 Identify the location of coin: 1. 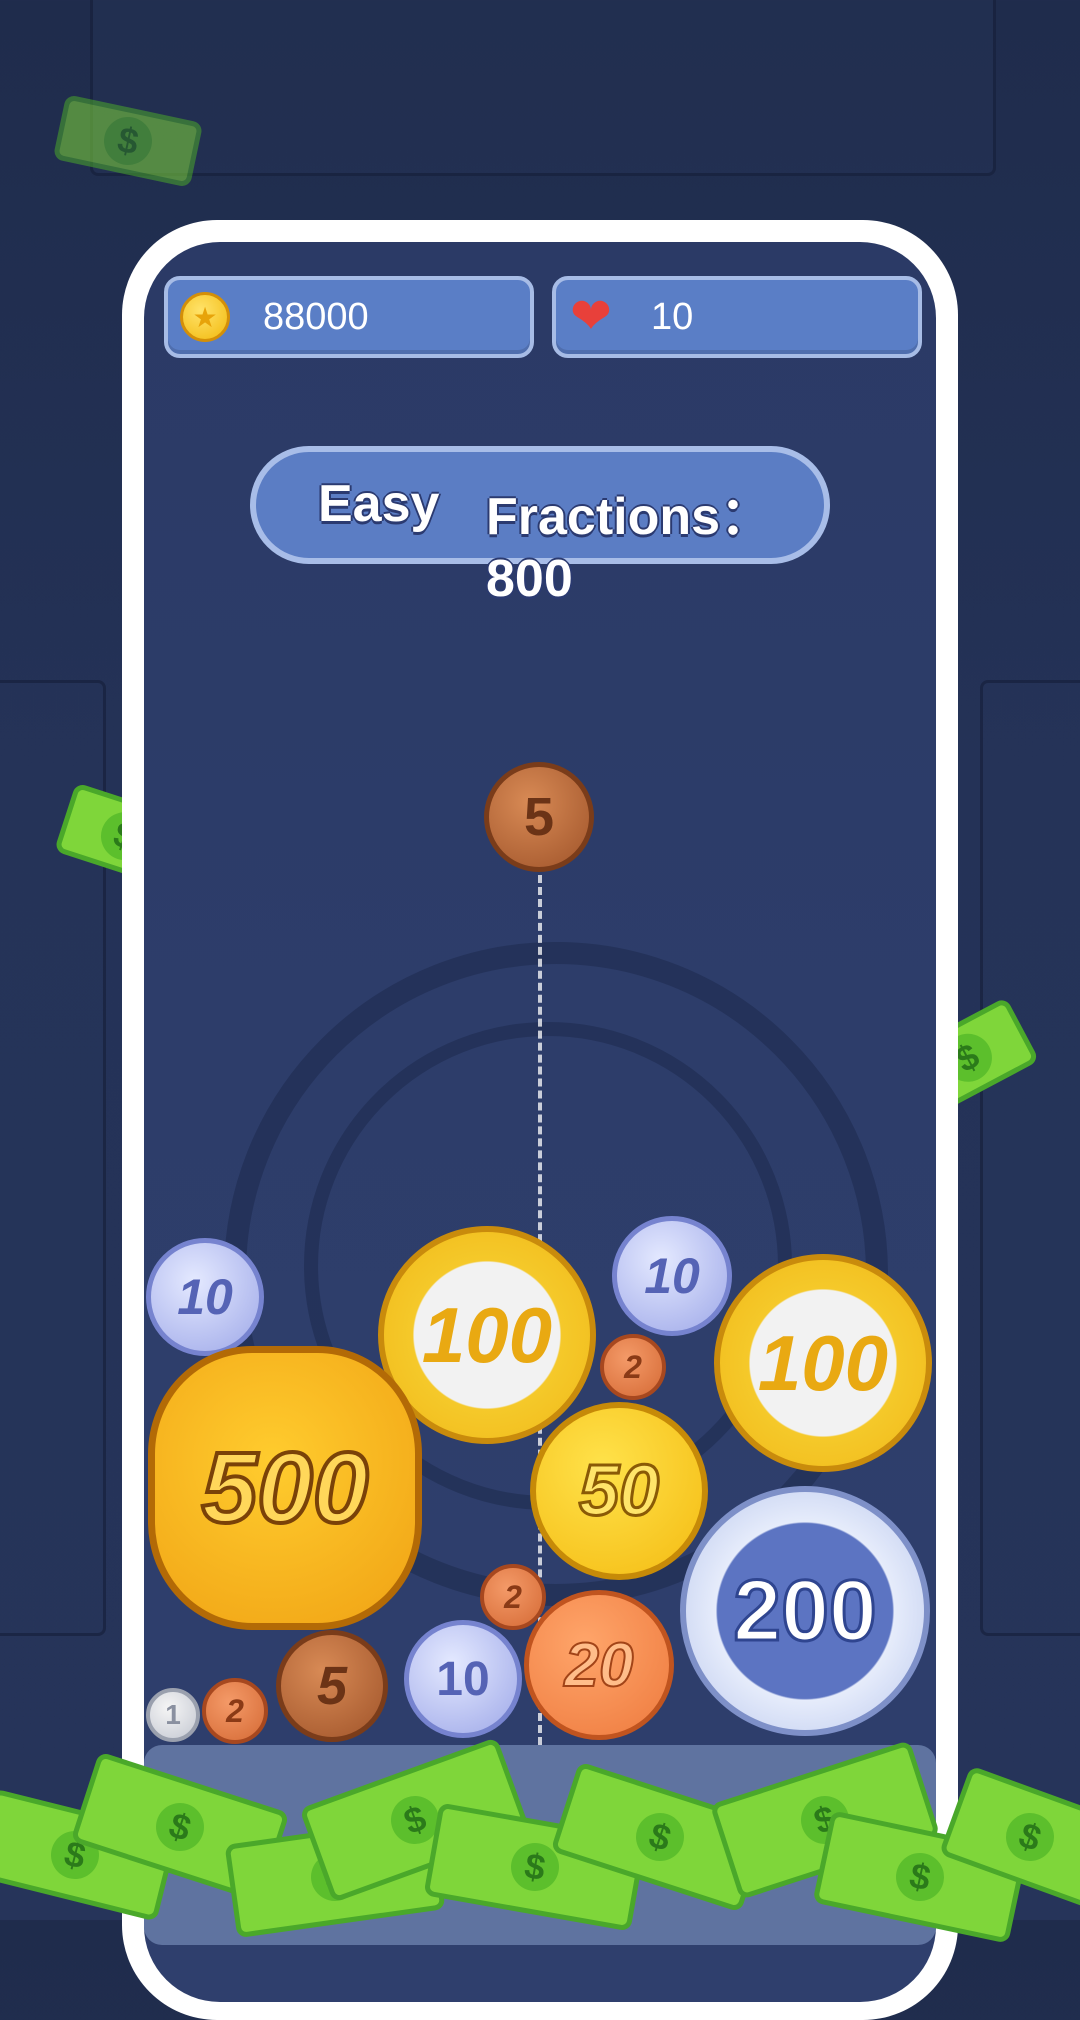
(173, 1715).